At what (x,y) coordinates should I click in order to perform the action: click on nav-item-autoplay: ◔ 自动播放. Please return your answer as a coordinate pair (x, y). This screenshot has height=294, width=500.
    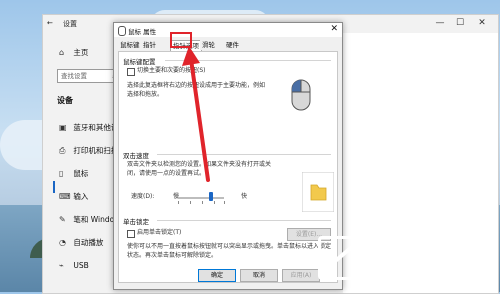
    Looking at the image, I should click on (81, 243).